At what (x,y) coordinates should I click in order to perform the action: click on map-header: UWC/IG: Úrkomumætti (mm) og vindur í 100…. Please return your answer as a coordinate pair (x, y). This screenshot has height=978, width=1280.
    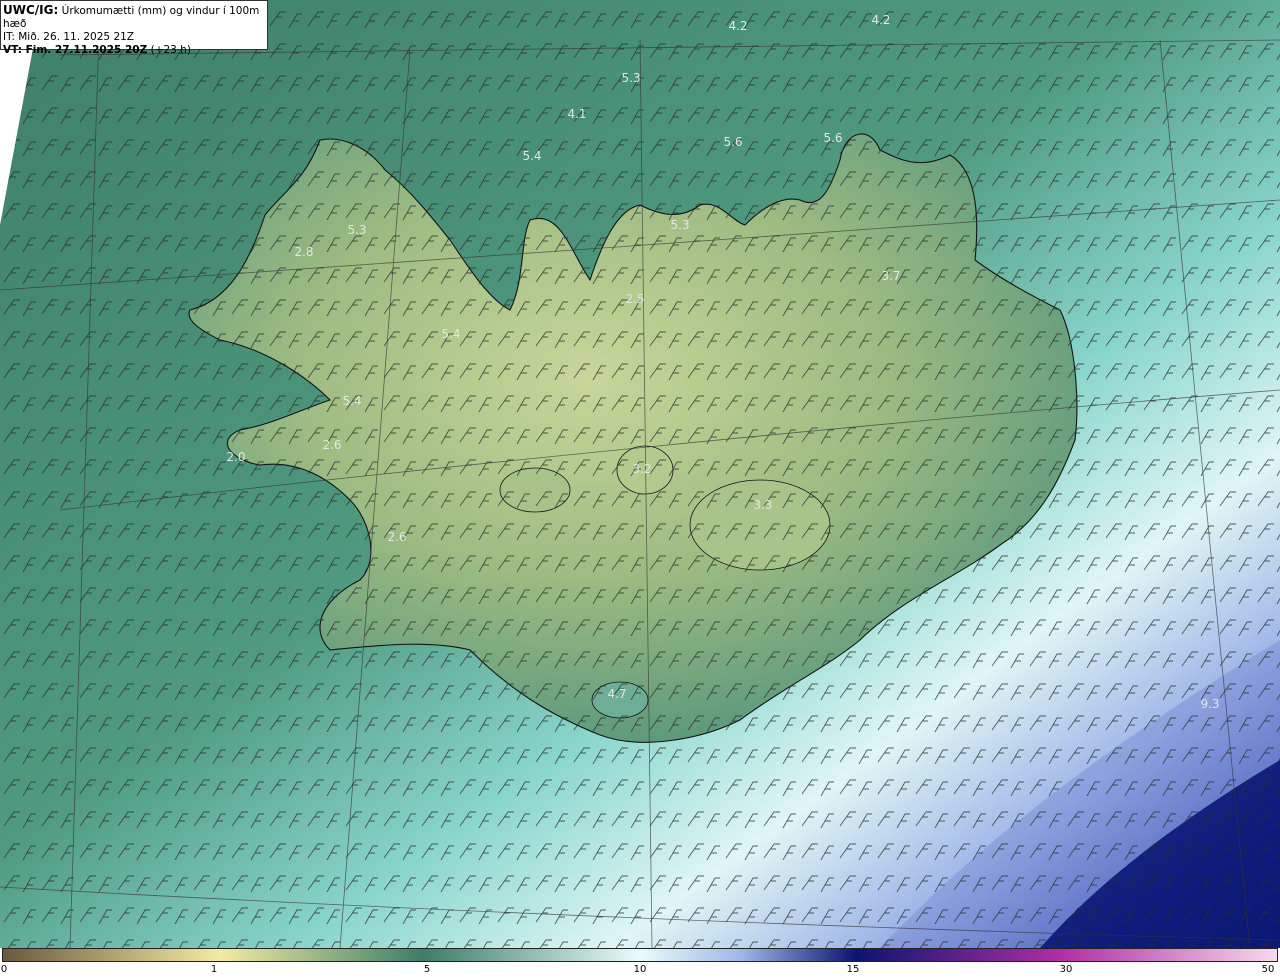
    Looking at the image, I should click on (134, 28).